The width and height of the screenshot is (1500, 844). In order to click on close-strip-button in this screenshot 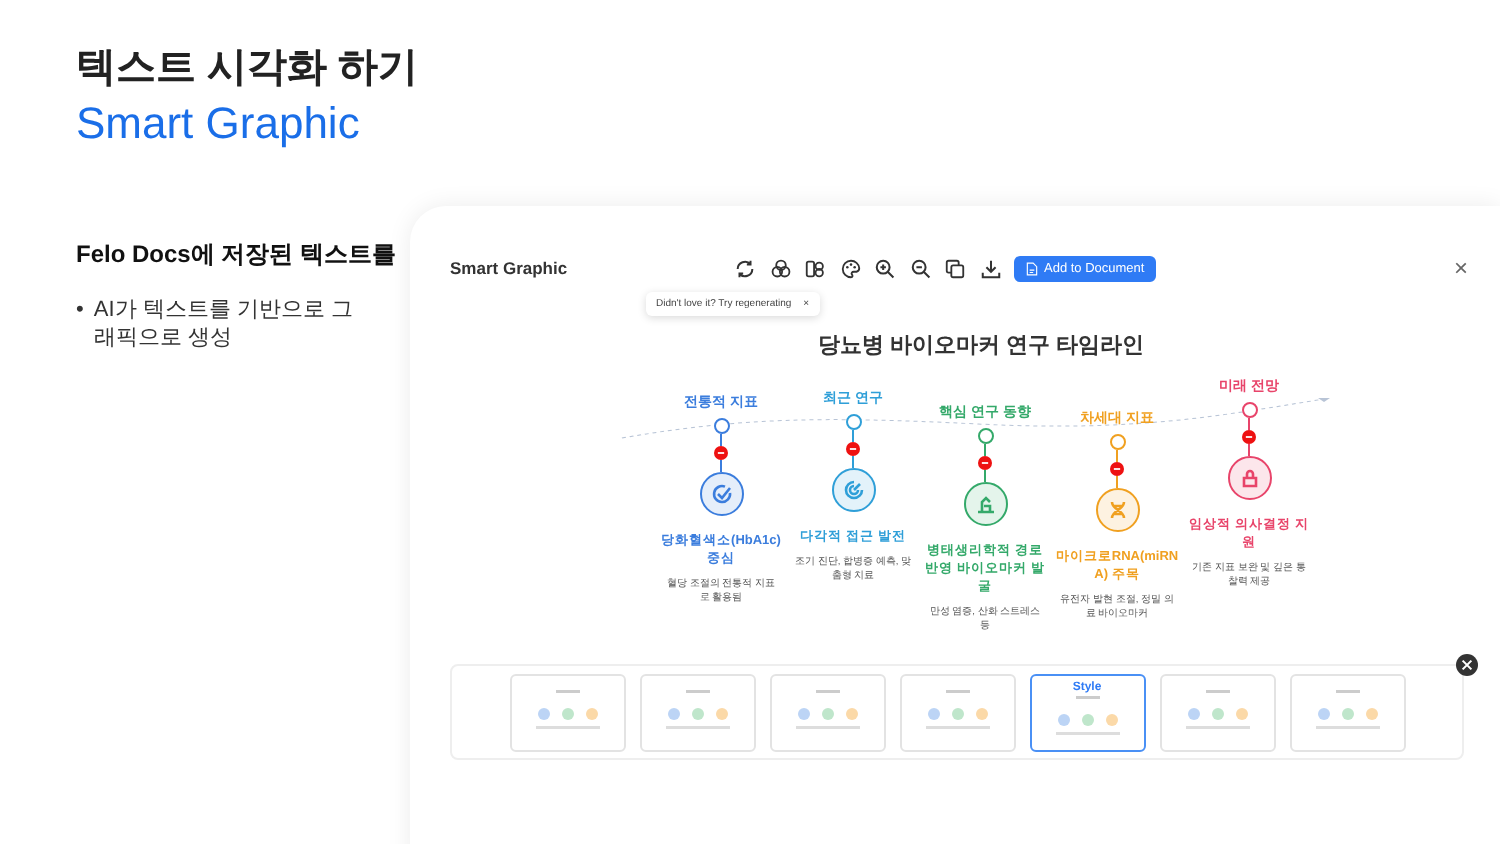, I will do `click(1467, 665)`.